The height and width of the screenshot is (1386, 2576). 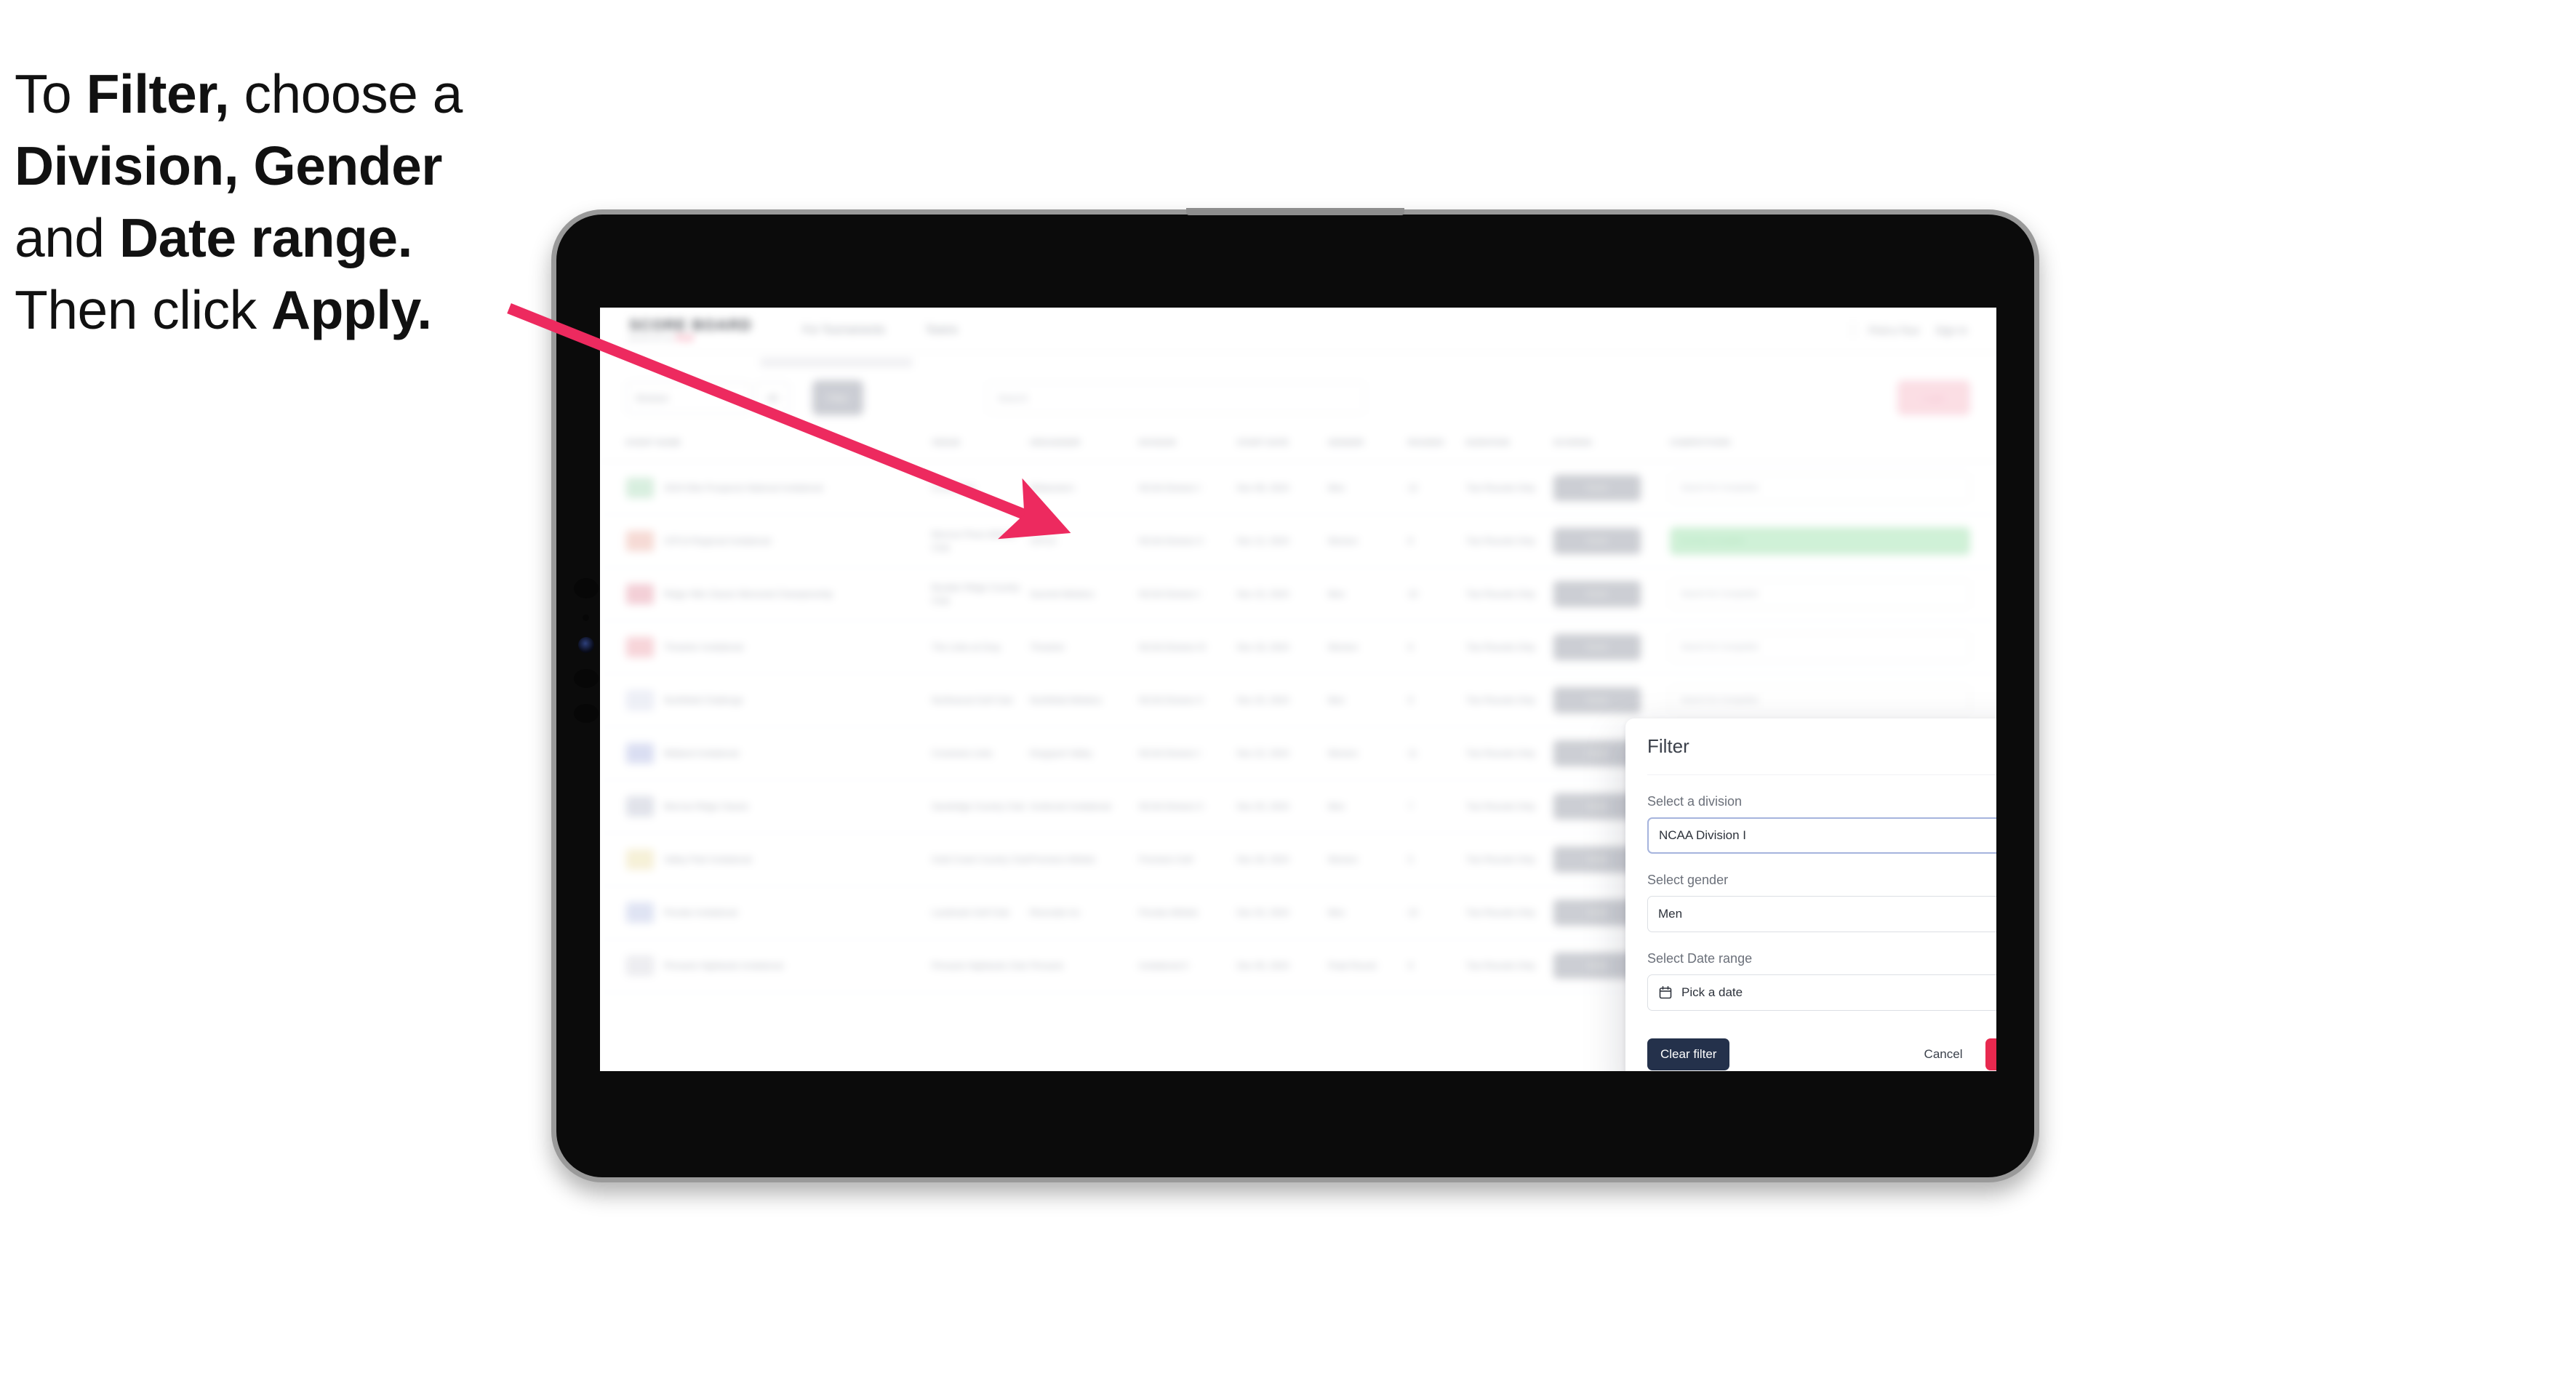 What do you see at coordinates (844, 330) in the screenshot?
I see `nav-item-for-tournaments: For Tournaments` at bounding box center [844, 330].